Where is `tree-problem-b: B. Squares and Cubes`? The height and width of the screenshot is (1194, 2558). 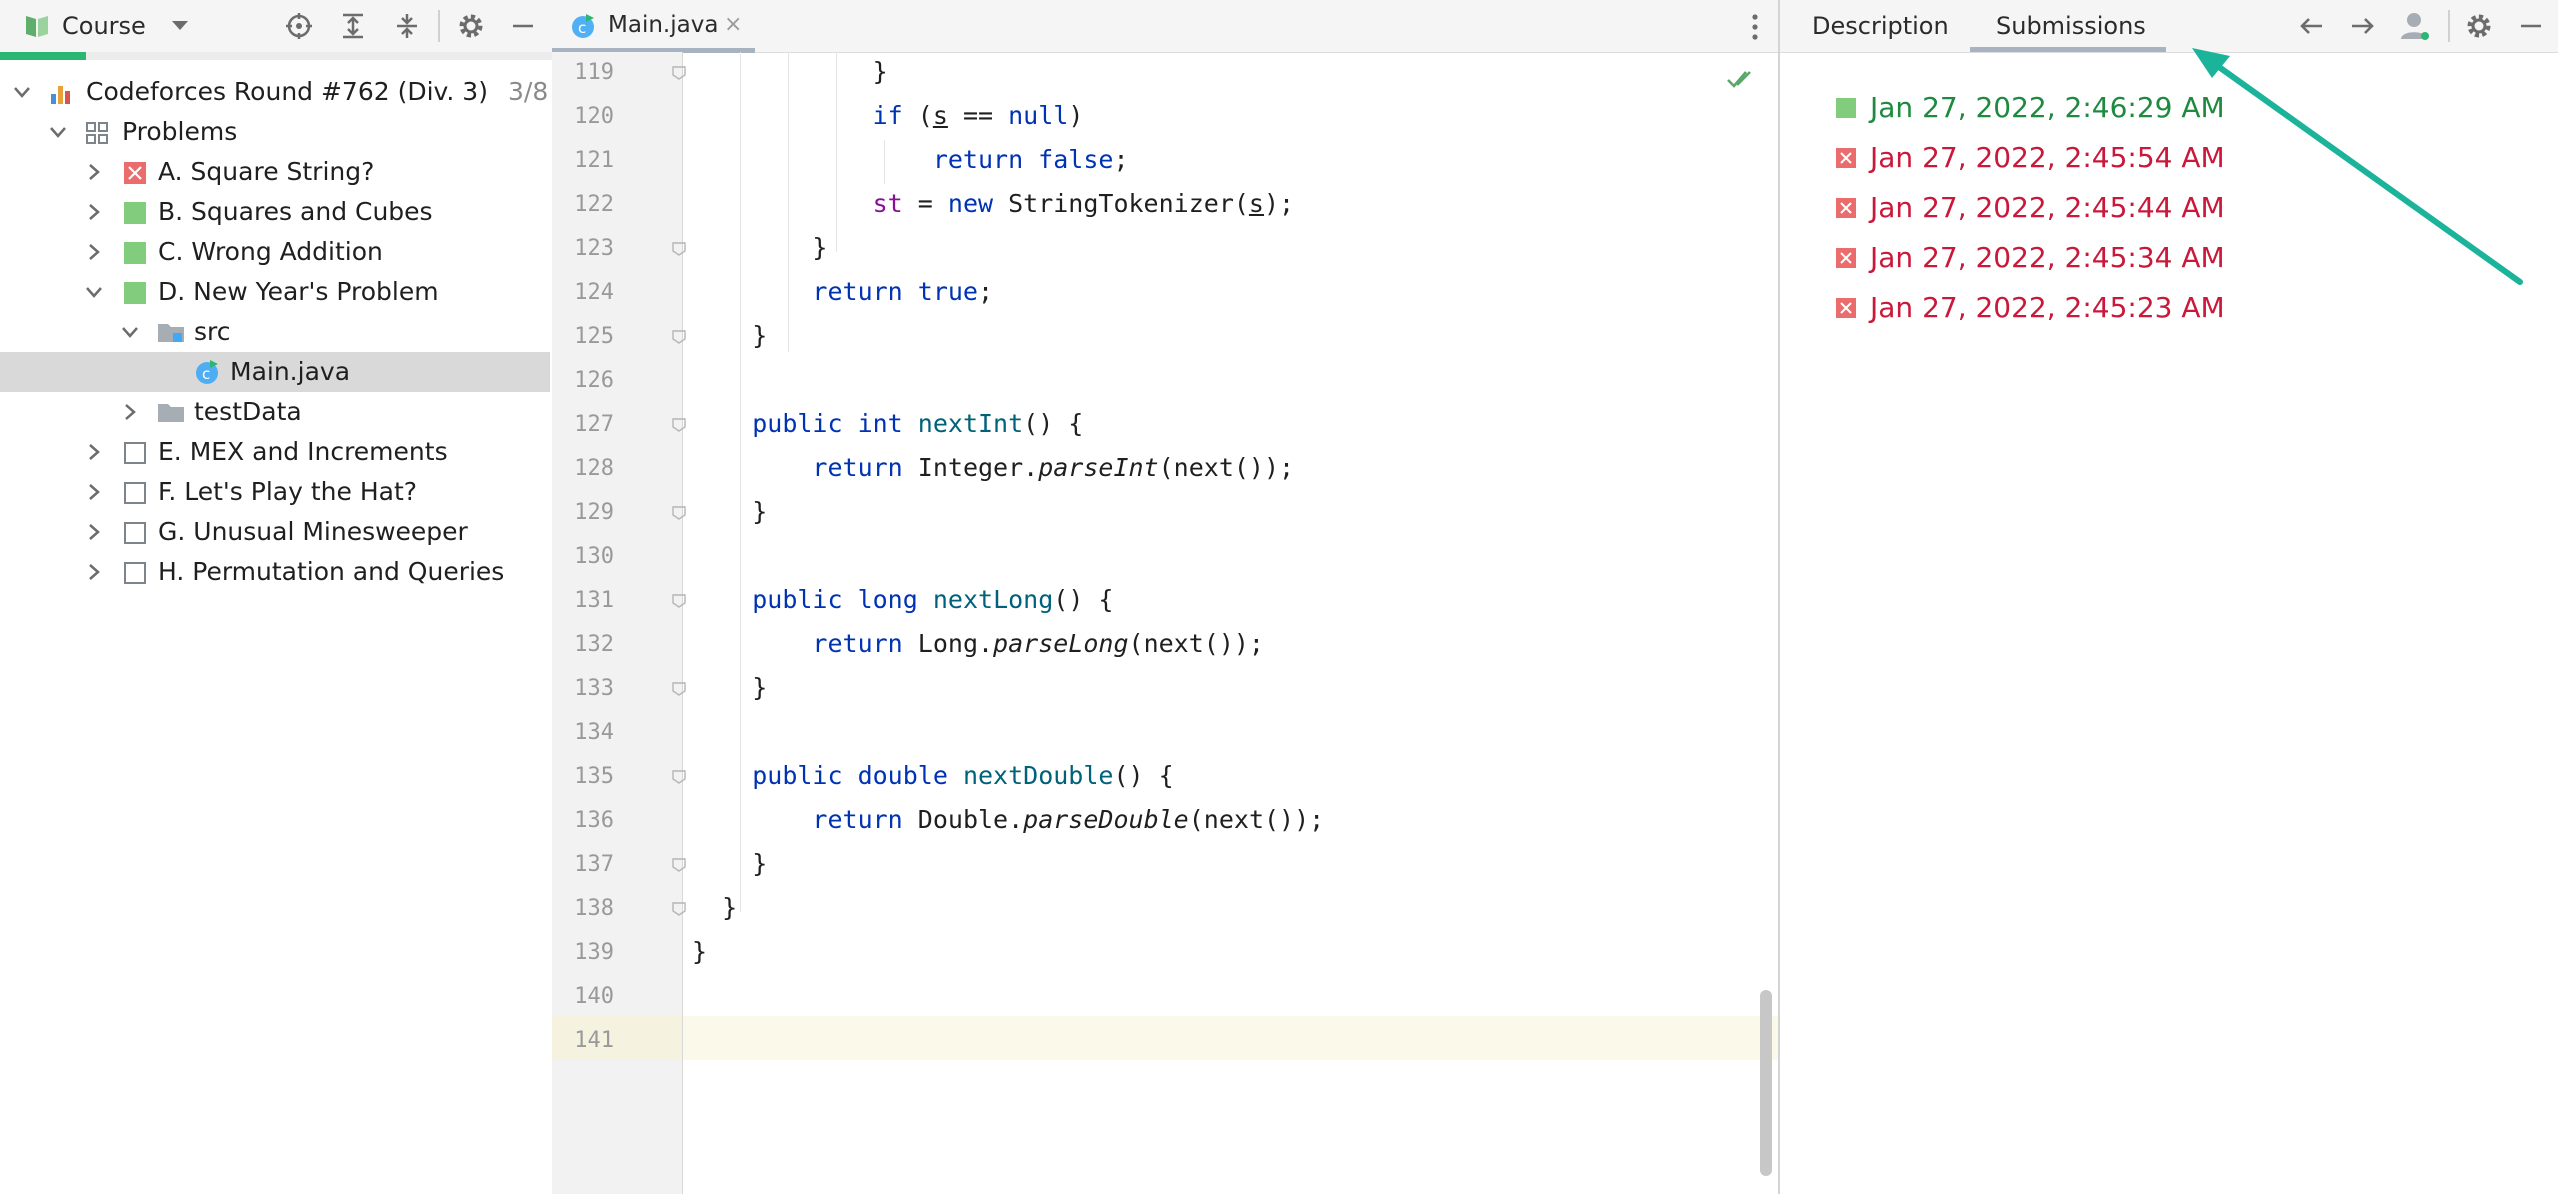 tree-problem-b: B. Squares and Cubes is located at coordinates (275, 212).